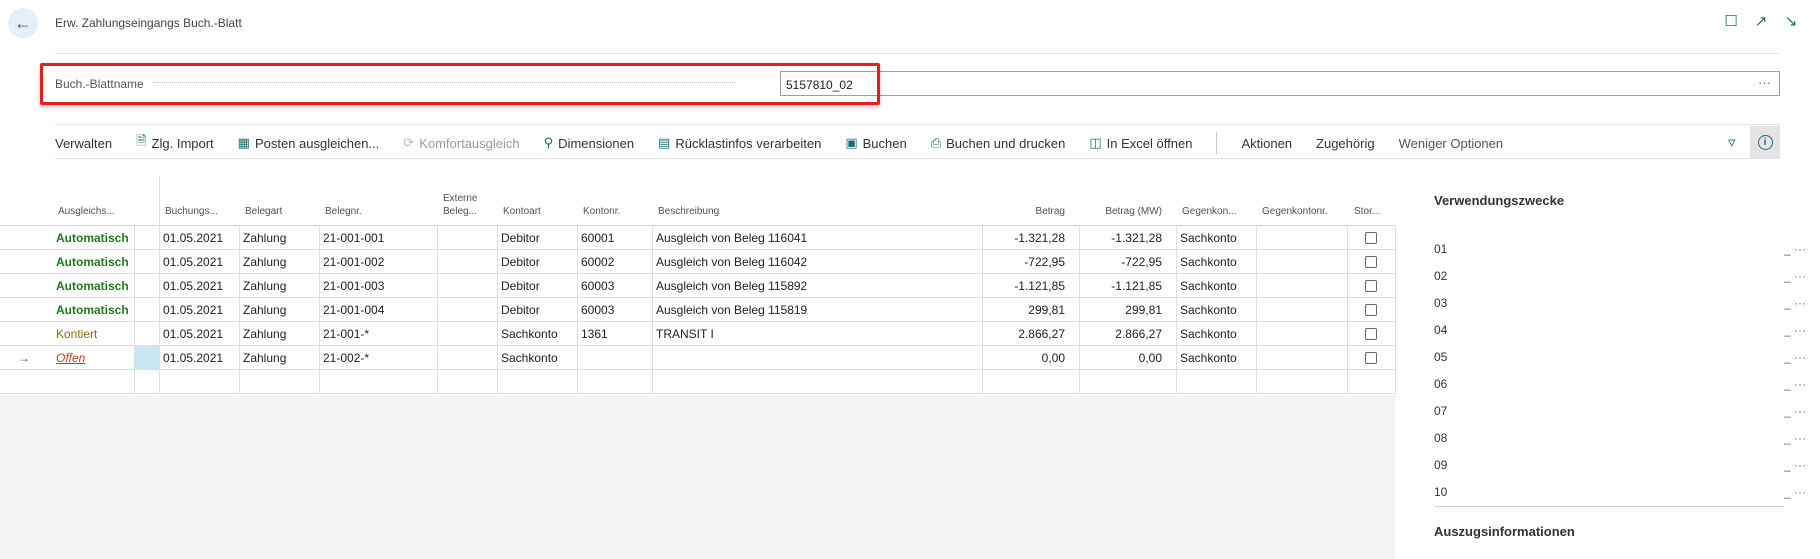 This screenshot has width=1820, height=559. Describe the element at coordinates (1025, 211) in the screenshot. I see `col-header-betrag: Betrag` at that location.